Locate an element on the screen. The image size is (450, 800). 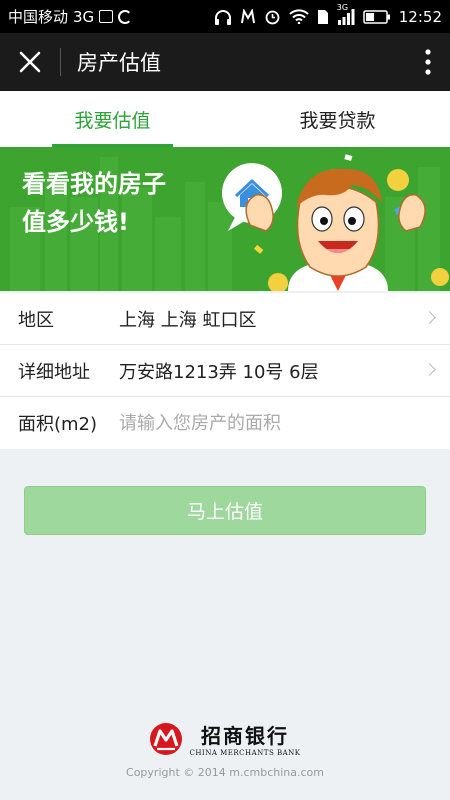
close-button is located at coordinates (30, 62).